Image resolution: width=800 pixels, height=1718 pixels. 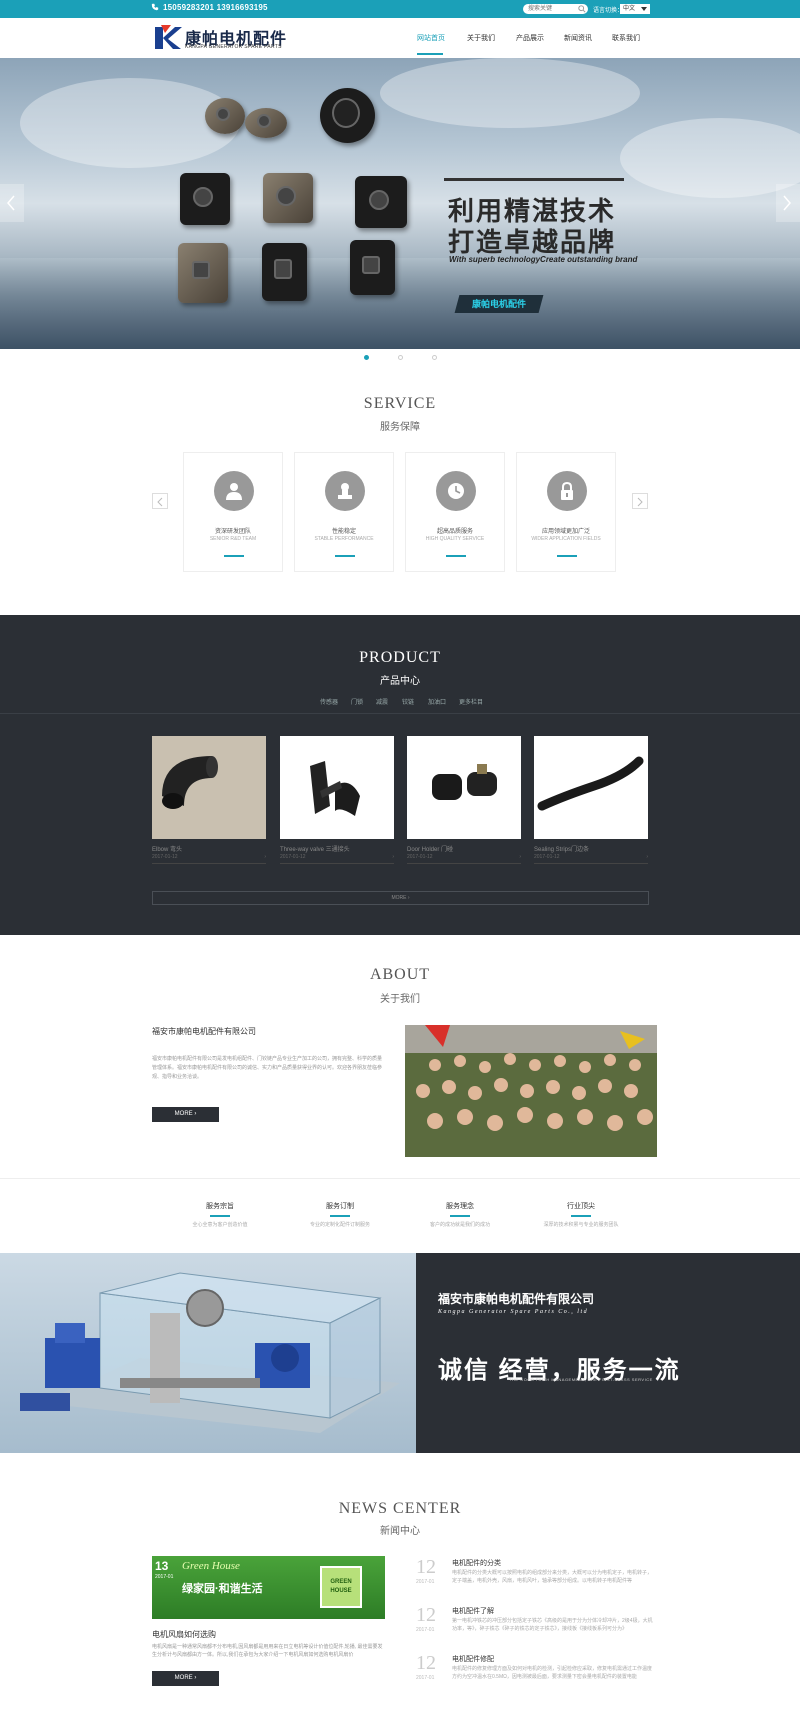 I want to click on part-ring, so click(x=266, y=123).